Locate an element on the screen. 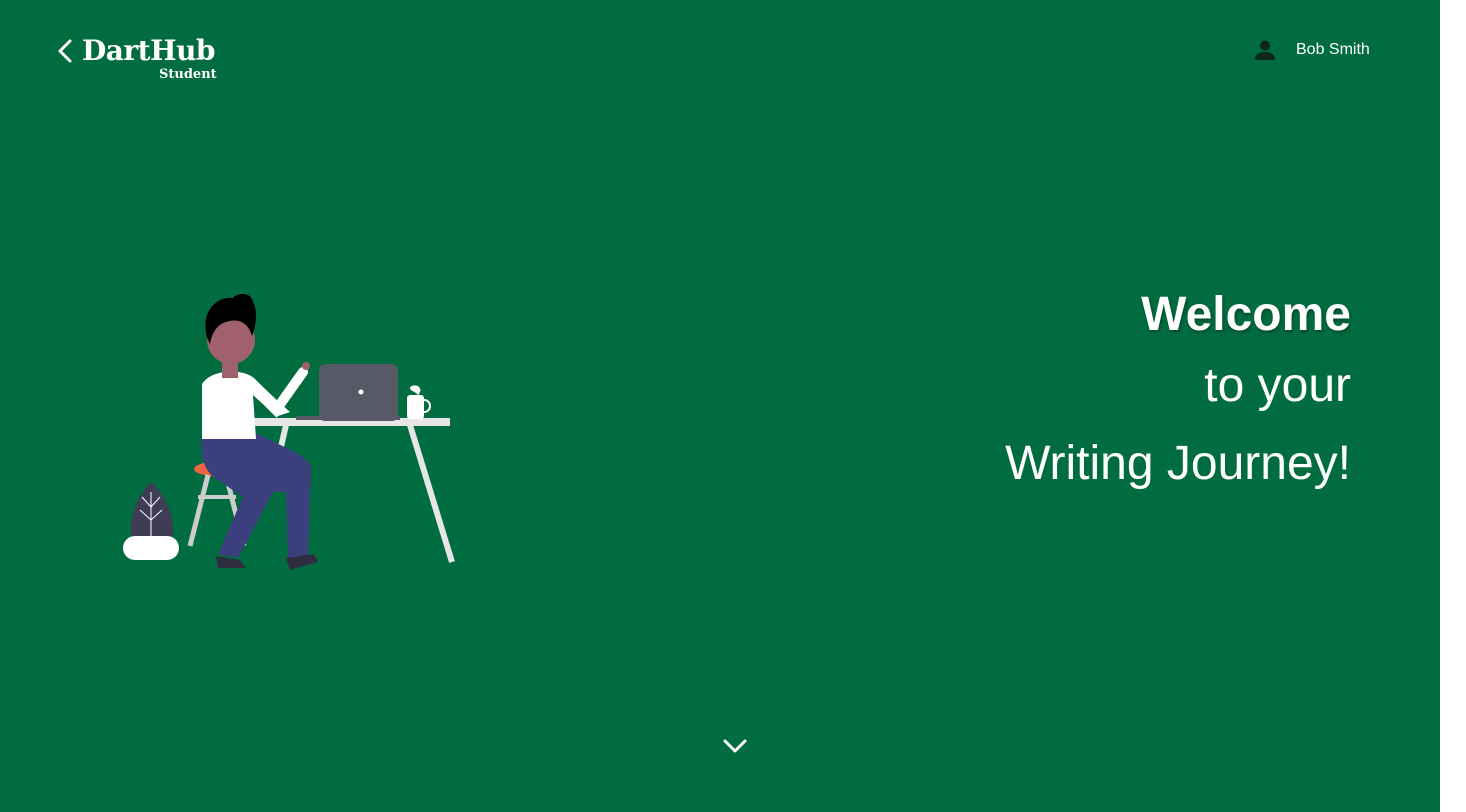 The width and height of the screenshot is (1466, 812). plant is located at coordinates (151, 521).